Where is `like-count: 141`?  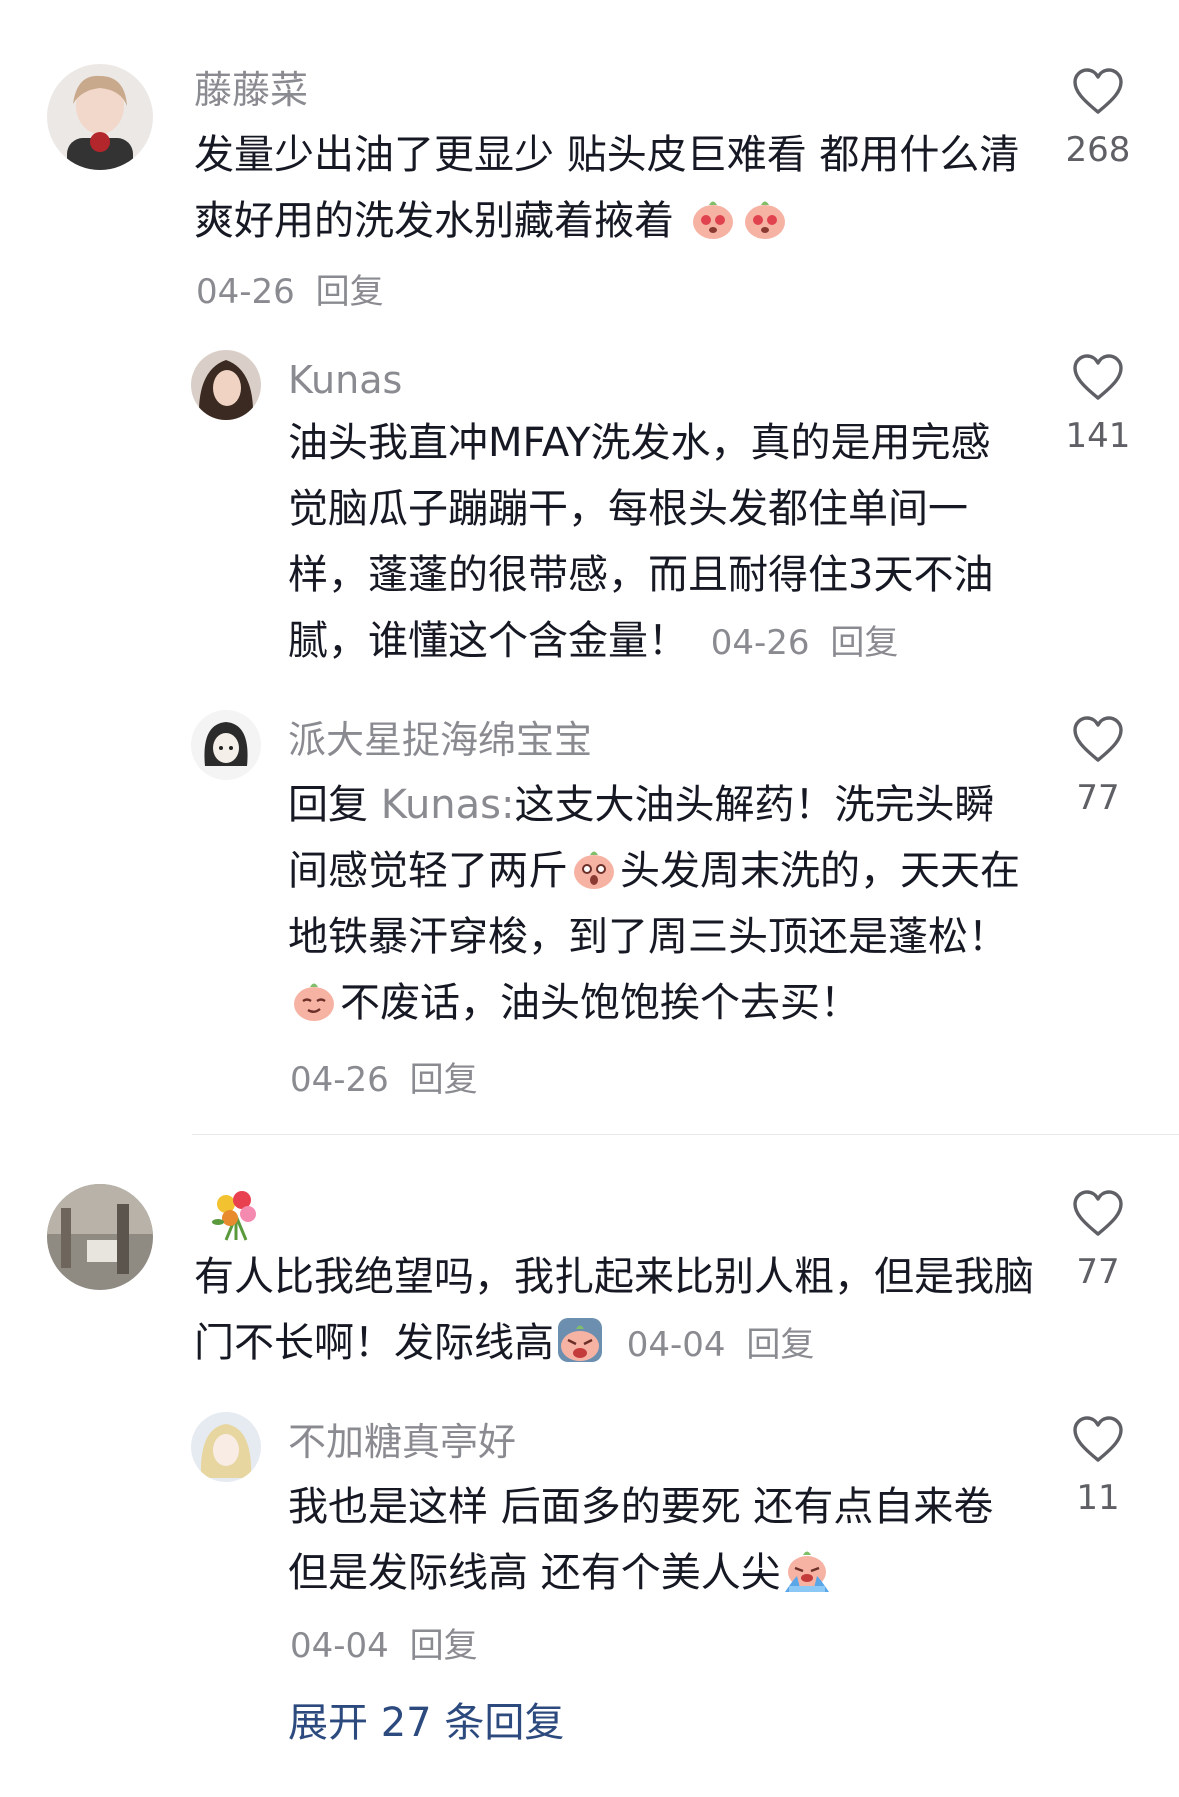 like-count: 141 is located at coordinates (1098, 436).